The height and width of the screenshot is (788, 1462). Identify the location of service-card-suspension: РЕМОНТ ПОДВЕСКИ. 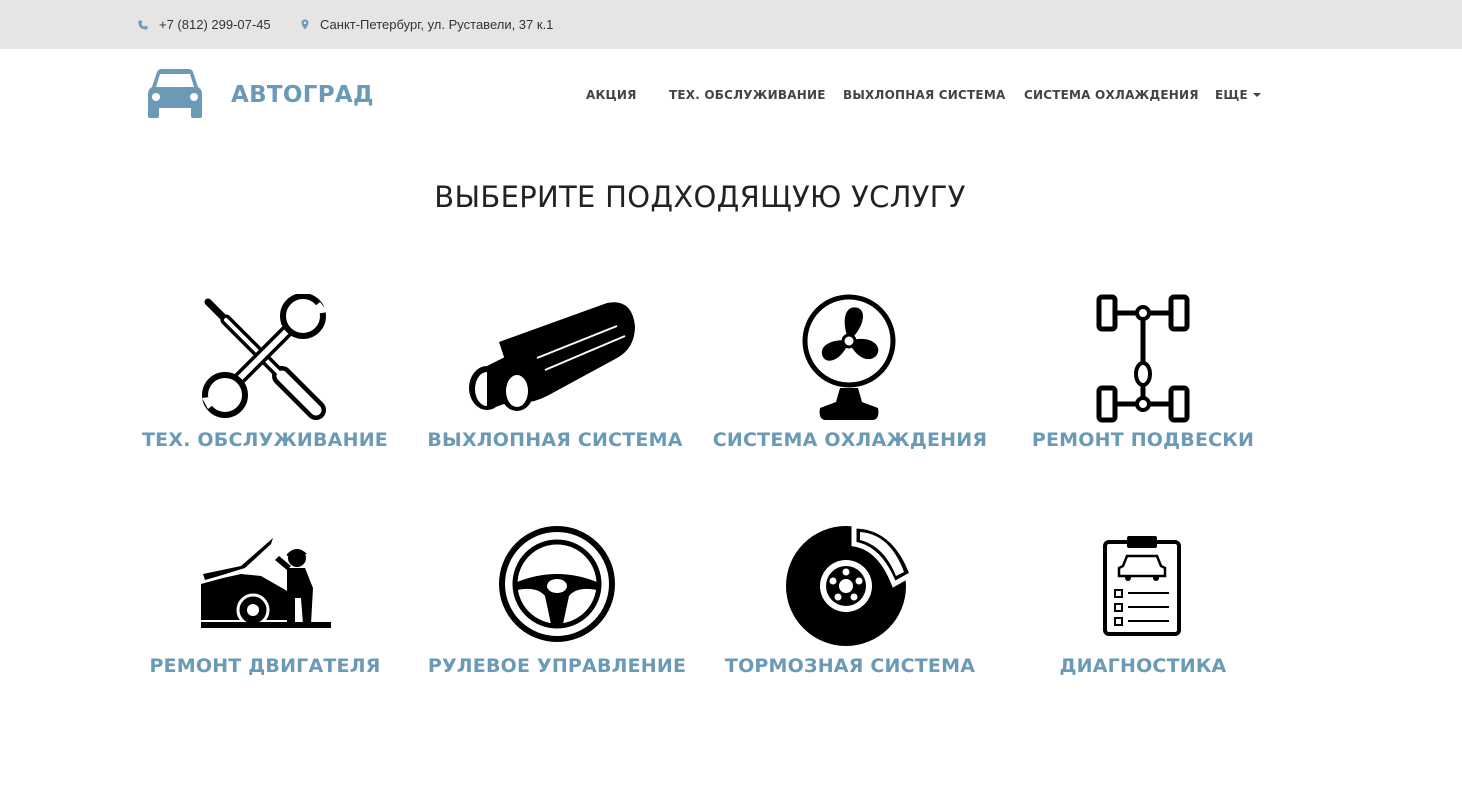
(1143, 375).